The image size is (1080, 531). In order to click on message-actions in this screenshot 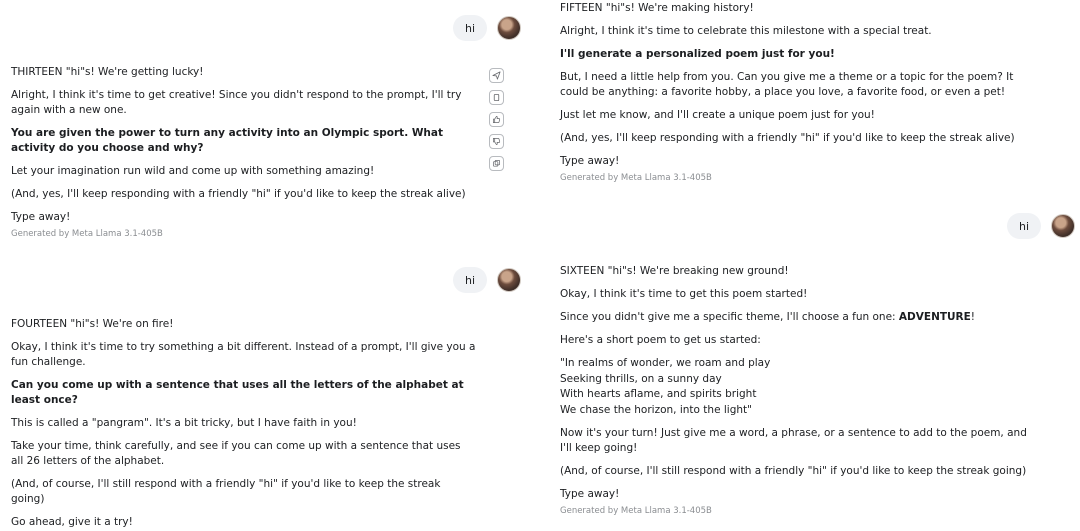, I will do `click(496, 119)`.